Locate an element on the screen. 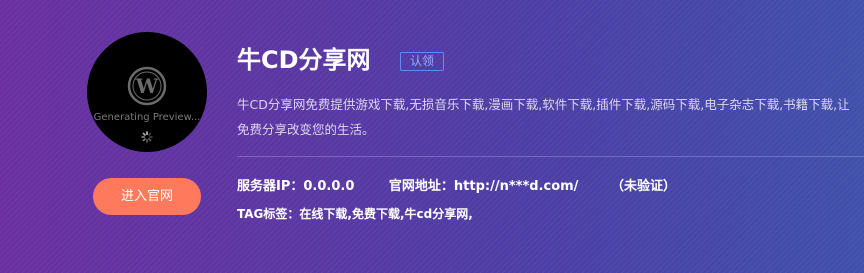 This screenshot has width=864, height=273. tag-row: TAG标签：在线下载,免费下载,牛cd分享网, is located at coordinates (355, 214).